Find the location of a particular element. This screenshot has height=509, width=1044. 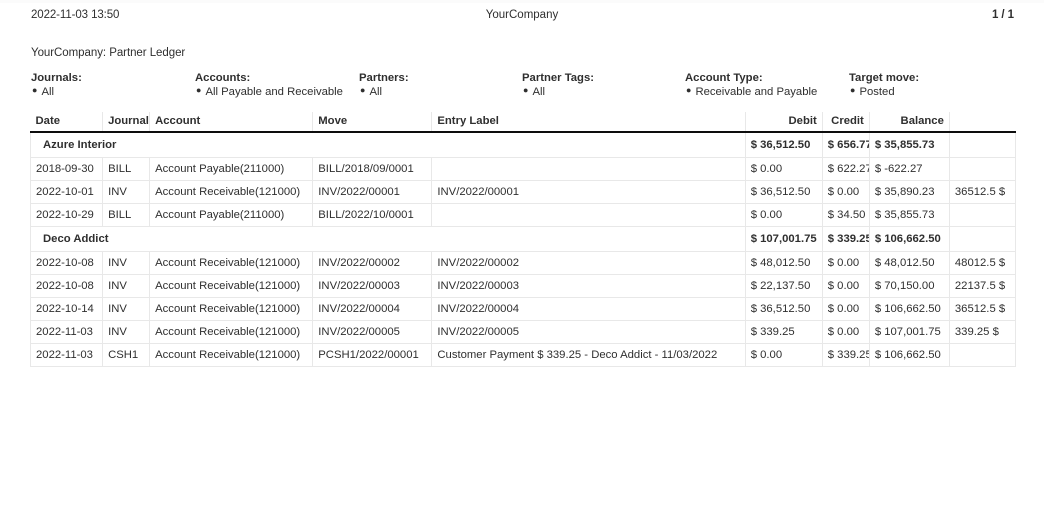

cell-amount-currency: 48012.5 $ is located at coordinates (982, 263).